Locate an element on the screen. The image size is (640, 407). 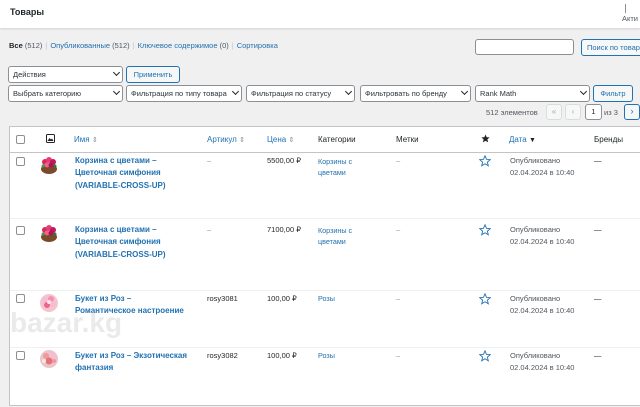
column-sku: Артикул ⇕ is located at coordinates (226, 139).